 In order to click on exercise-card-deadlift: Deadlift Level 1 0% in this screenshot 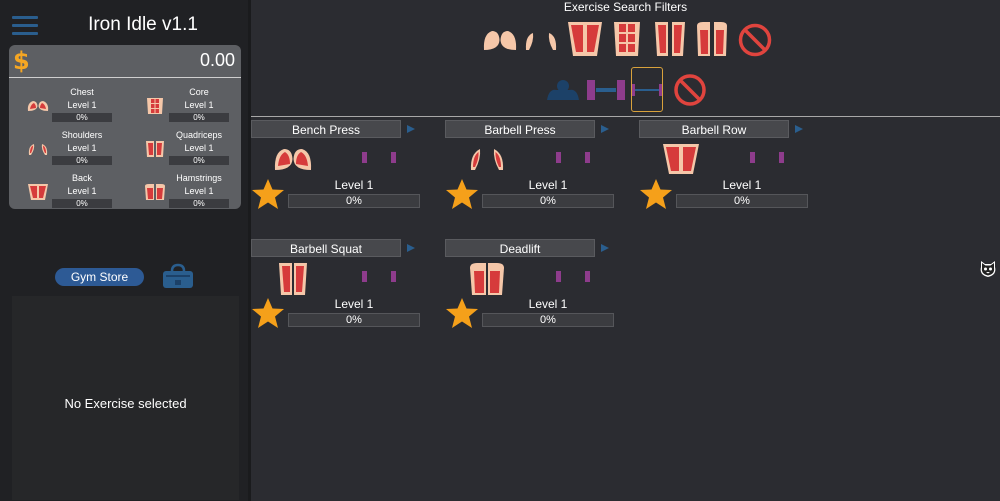, I will do `click(540, 289)`.